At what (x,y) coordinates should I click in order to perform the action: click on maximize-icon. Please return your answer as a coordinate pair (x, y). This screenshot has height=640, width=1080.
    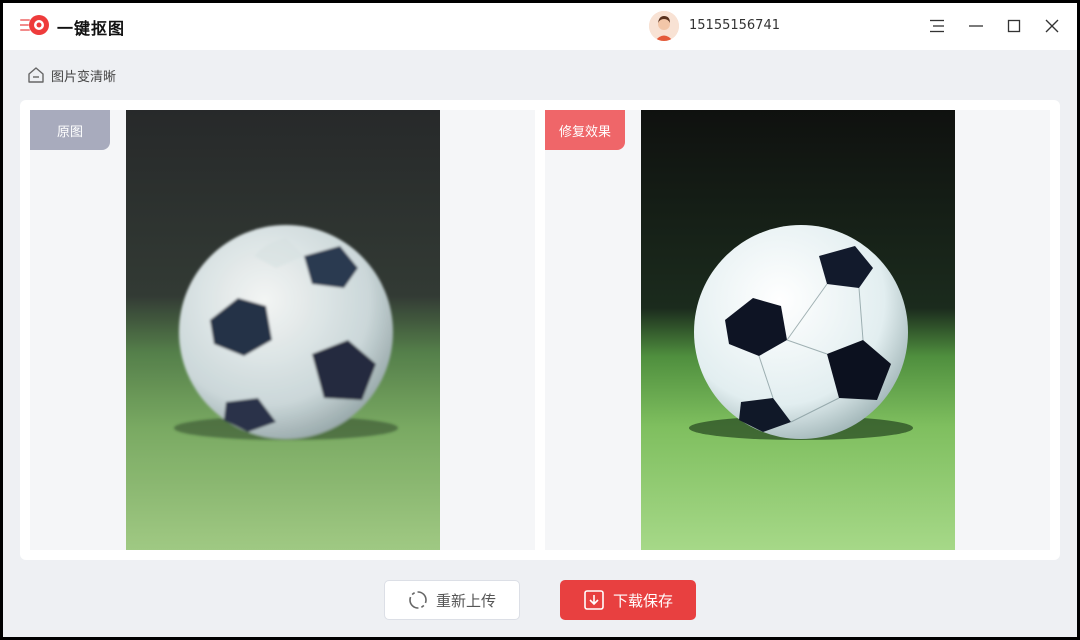
    Looking at the image, I should click on (1014, 26).